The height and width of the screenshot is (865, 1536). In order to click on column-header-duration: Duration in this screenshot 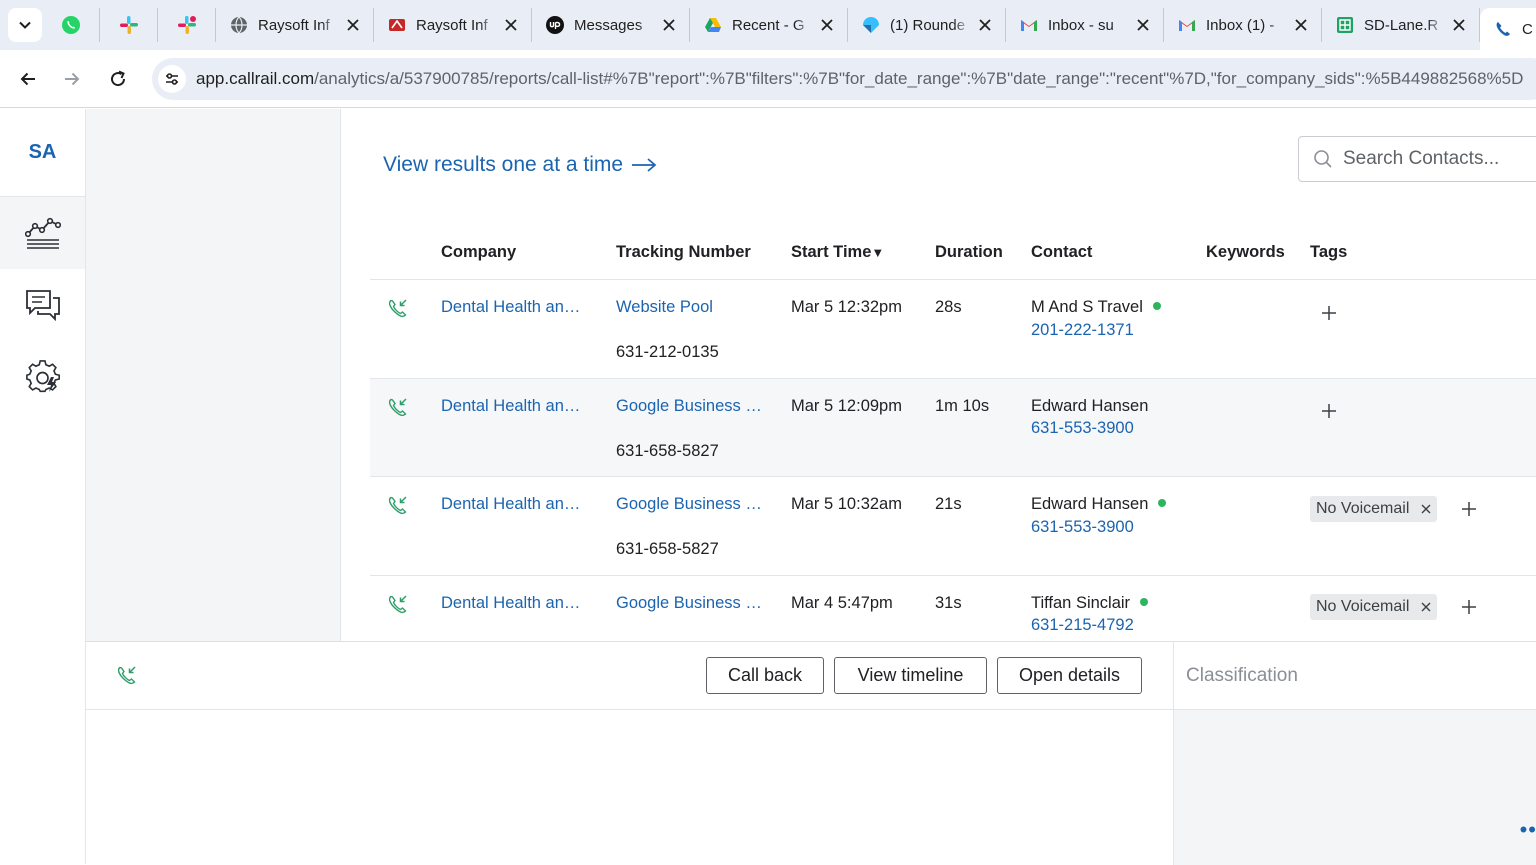, I will do `click(969, 252)`.